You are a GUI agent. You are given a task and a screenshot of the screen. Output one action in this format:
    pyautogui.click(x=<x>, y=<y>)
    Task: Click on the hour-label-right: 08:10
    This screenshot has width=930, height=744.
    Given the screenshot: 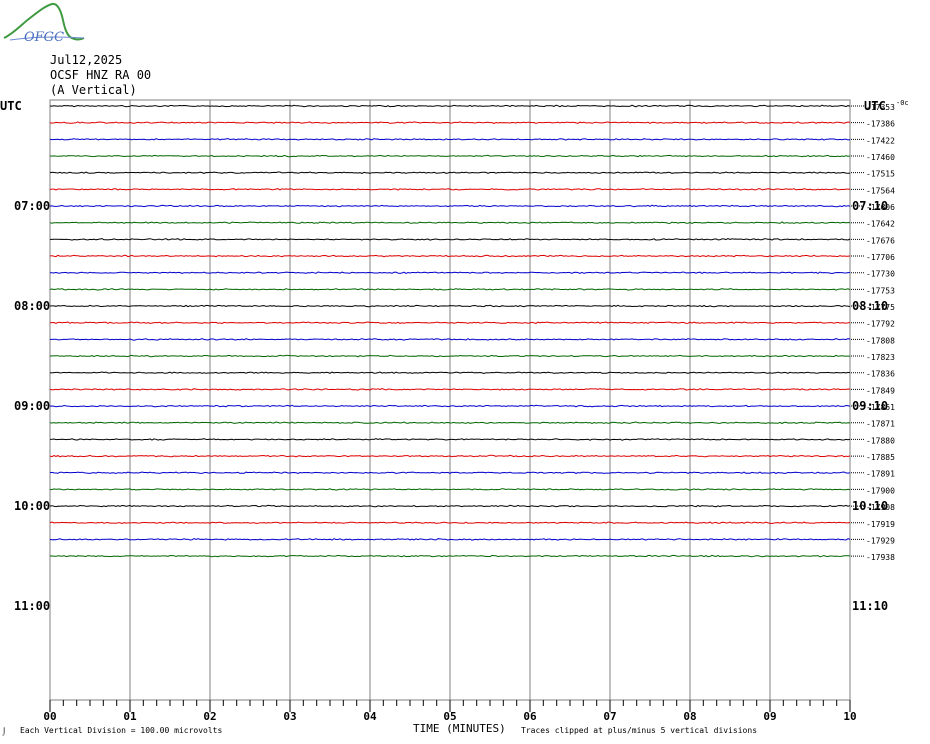 What is the action you would take?
    pyautogui.click(x=870, y=306)
    